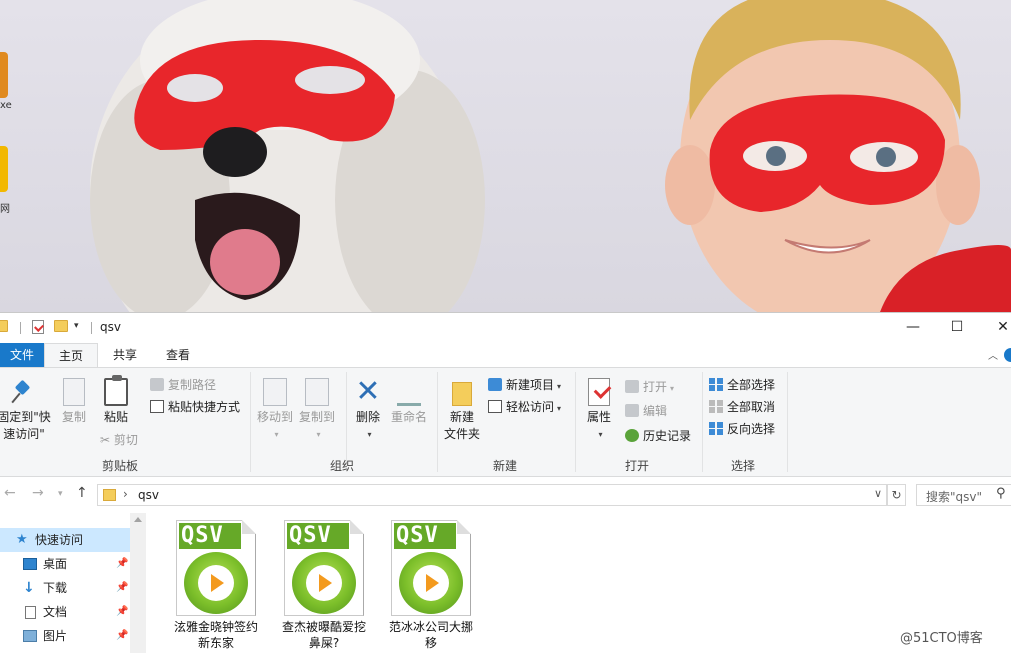 The width and height of the screenshot is (1011, 653). I want to click on quick-access-toolbar-dropdown: ▾, so click(76, 326).